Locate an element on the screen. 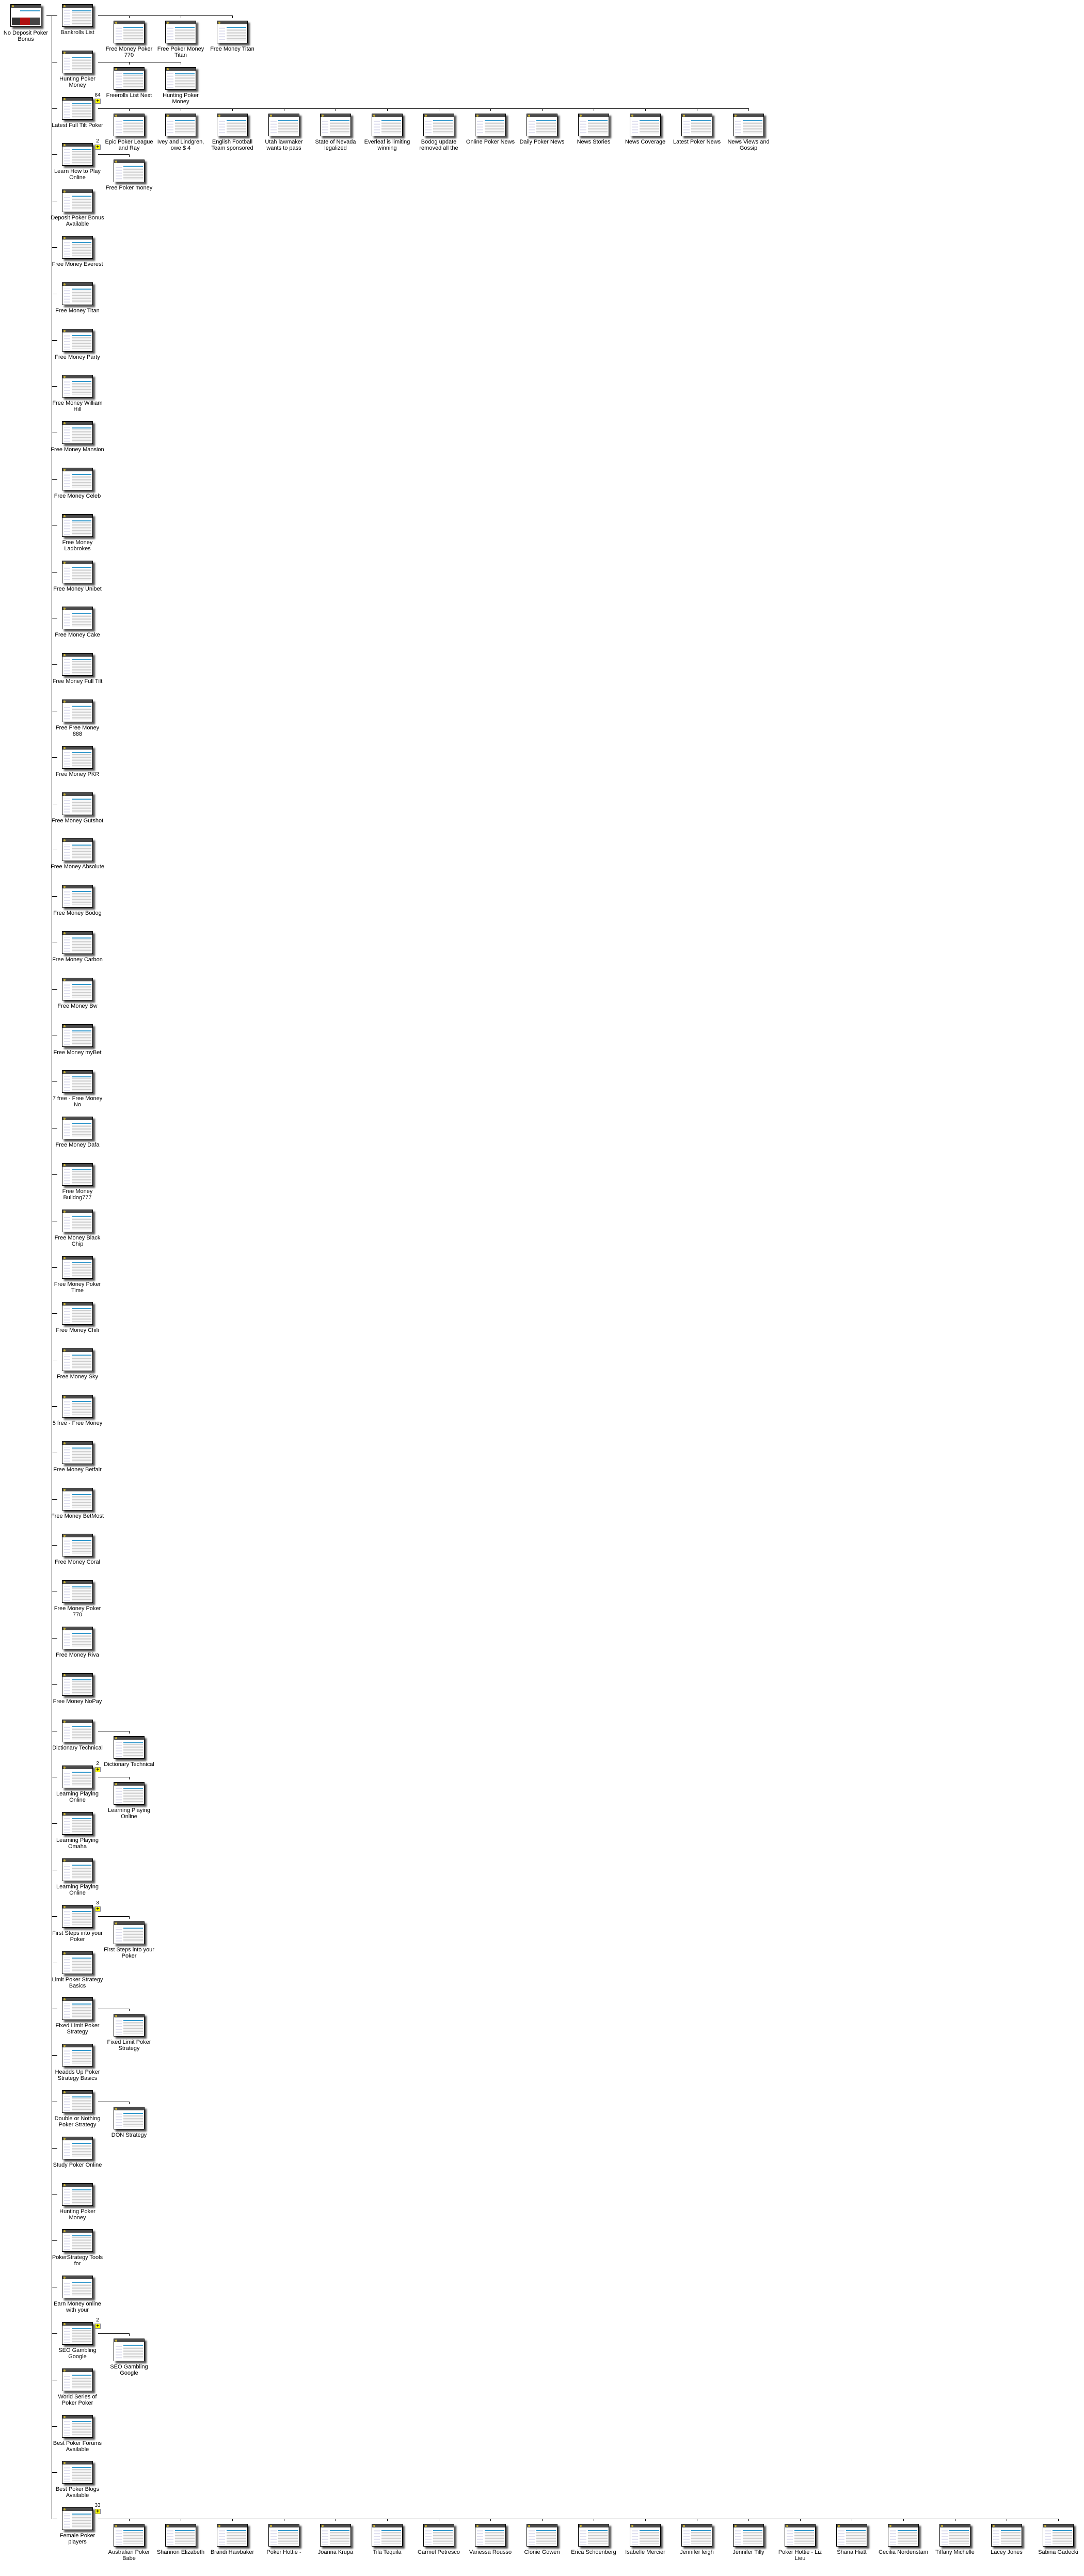  page-label: Free Money Bw is located at coordinates (77, 1006).